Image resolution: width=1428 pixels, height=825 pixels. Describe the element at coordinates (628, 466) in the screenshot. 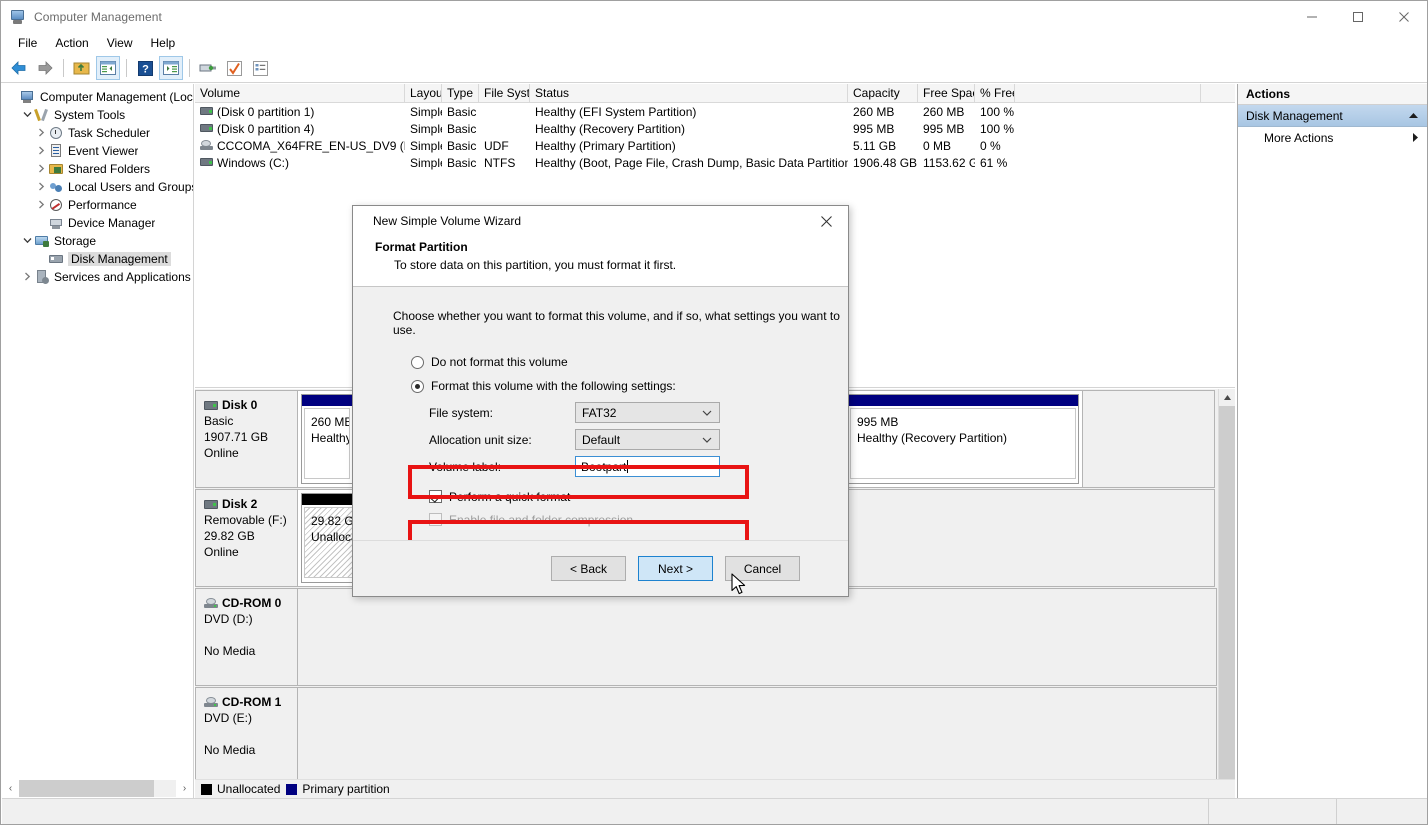

I see `text-caret` at that location.